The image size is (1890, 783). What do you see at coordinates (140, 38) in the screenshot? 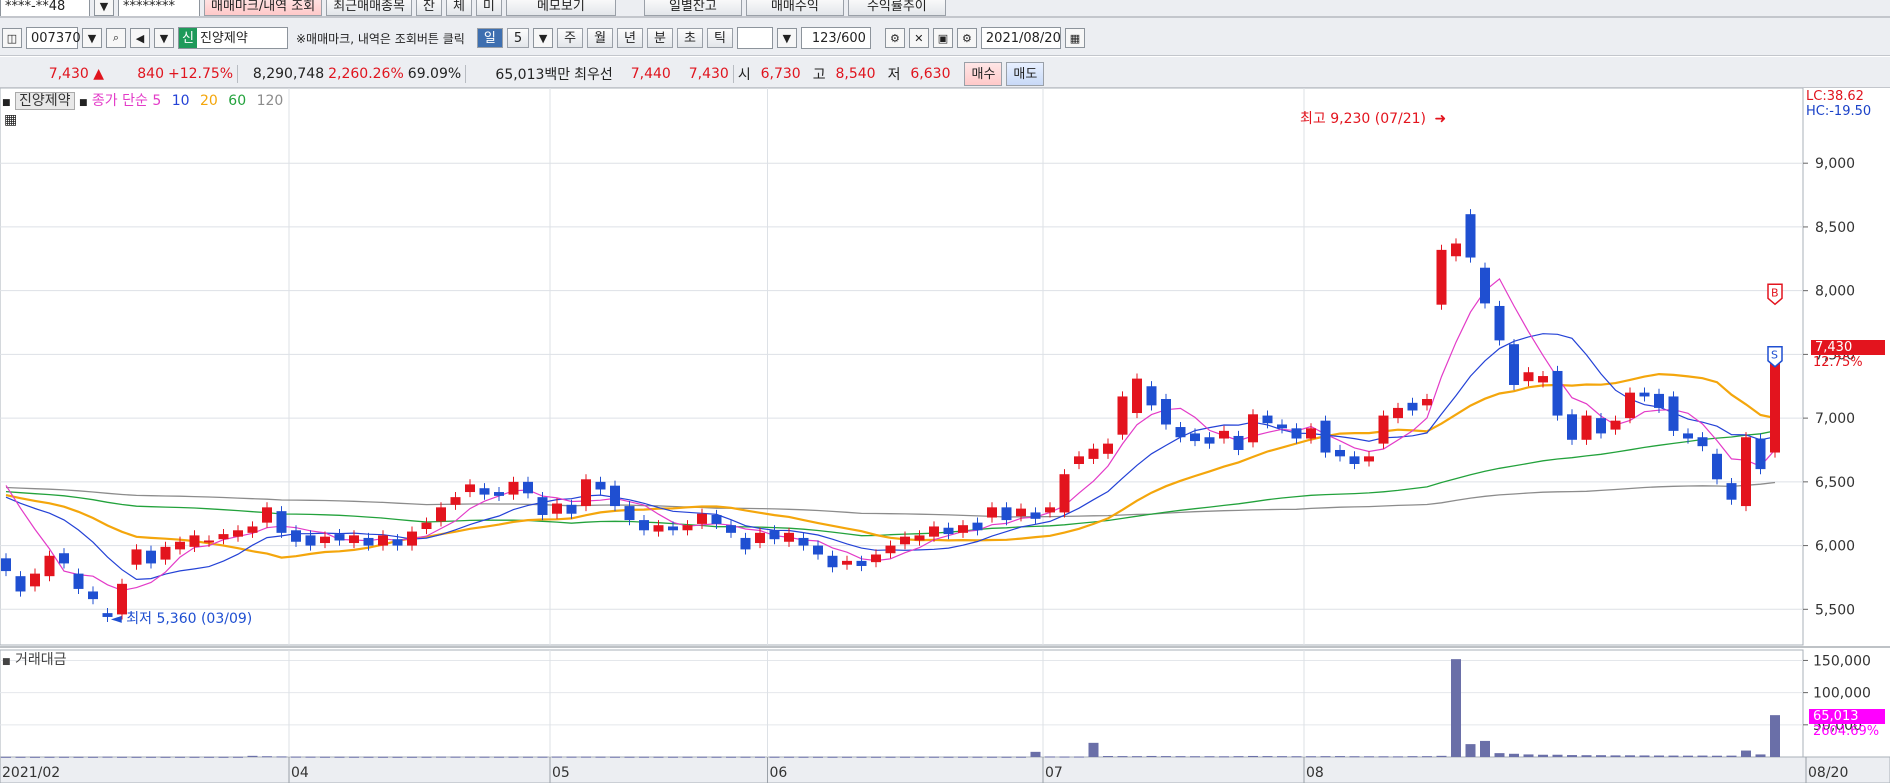
I see `speaker-icon: ◀` at bounding box center [140, 38].